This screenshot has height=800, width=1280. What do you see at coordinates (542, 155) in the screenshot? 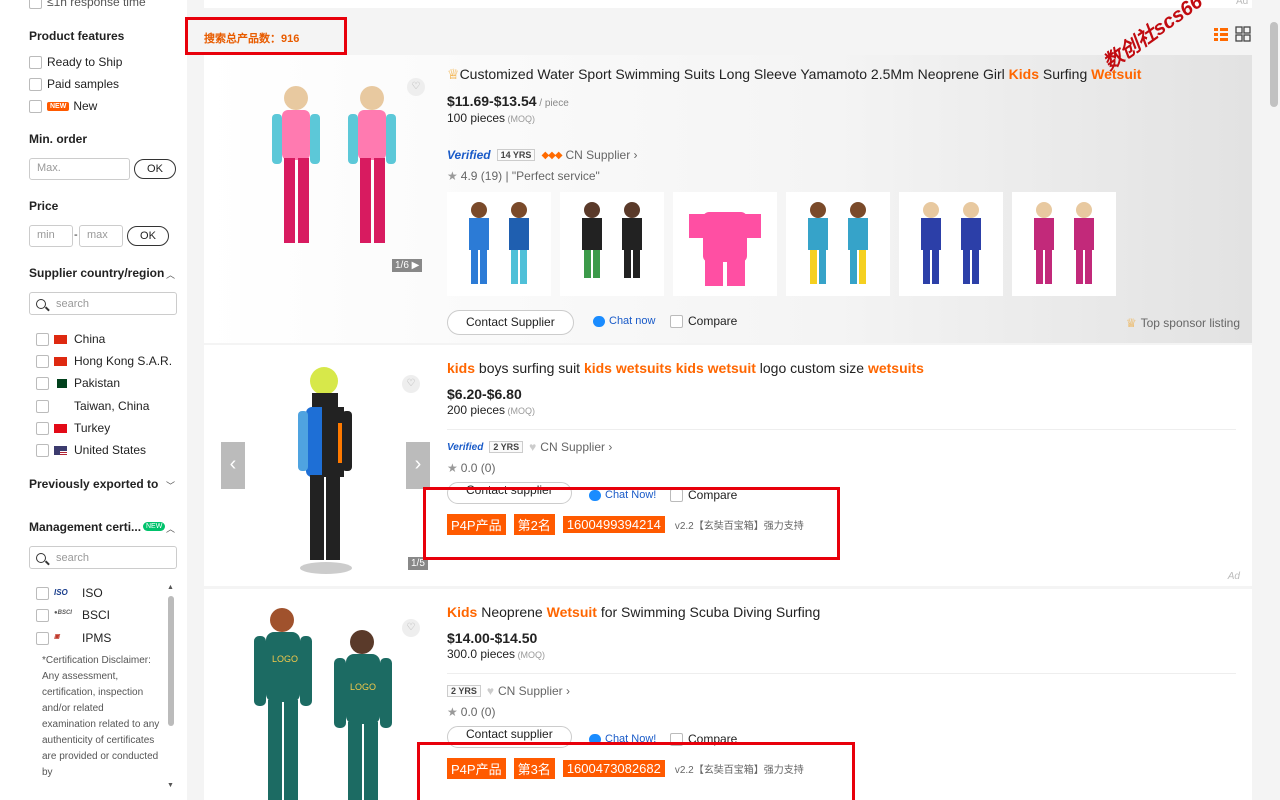
I see `supplier-info: Verified 14 YRS ◆◆◆ CN Supplier ›` at bounding box center [542, 155].